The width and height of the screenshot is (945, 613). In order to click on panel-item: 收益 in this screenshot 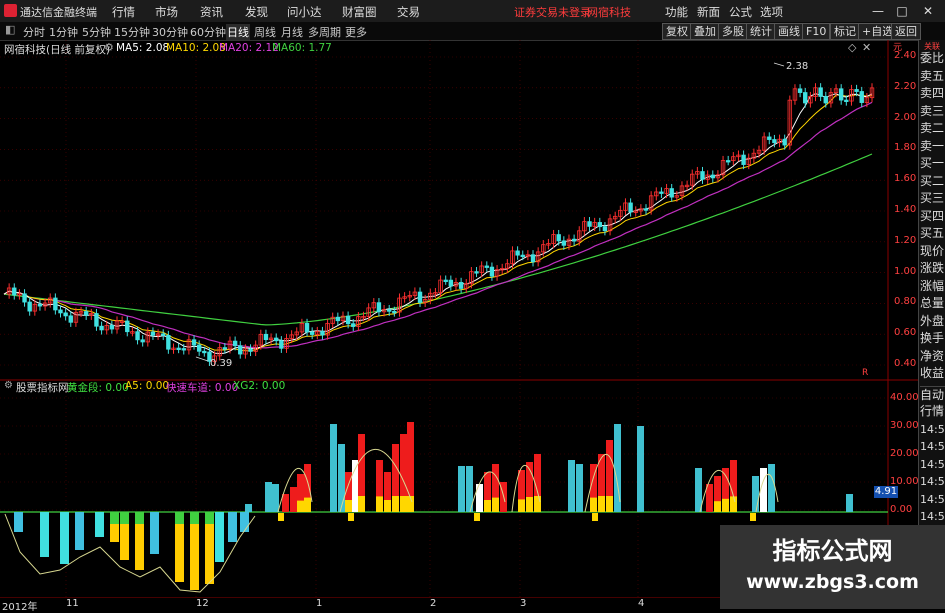, I will do `click(932, 373)`.